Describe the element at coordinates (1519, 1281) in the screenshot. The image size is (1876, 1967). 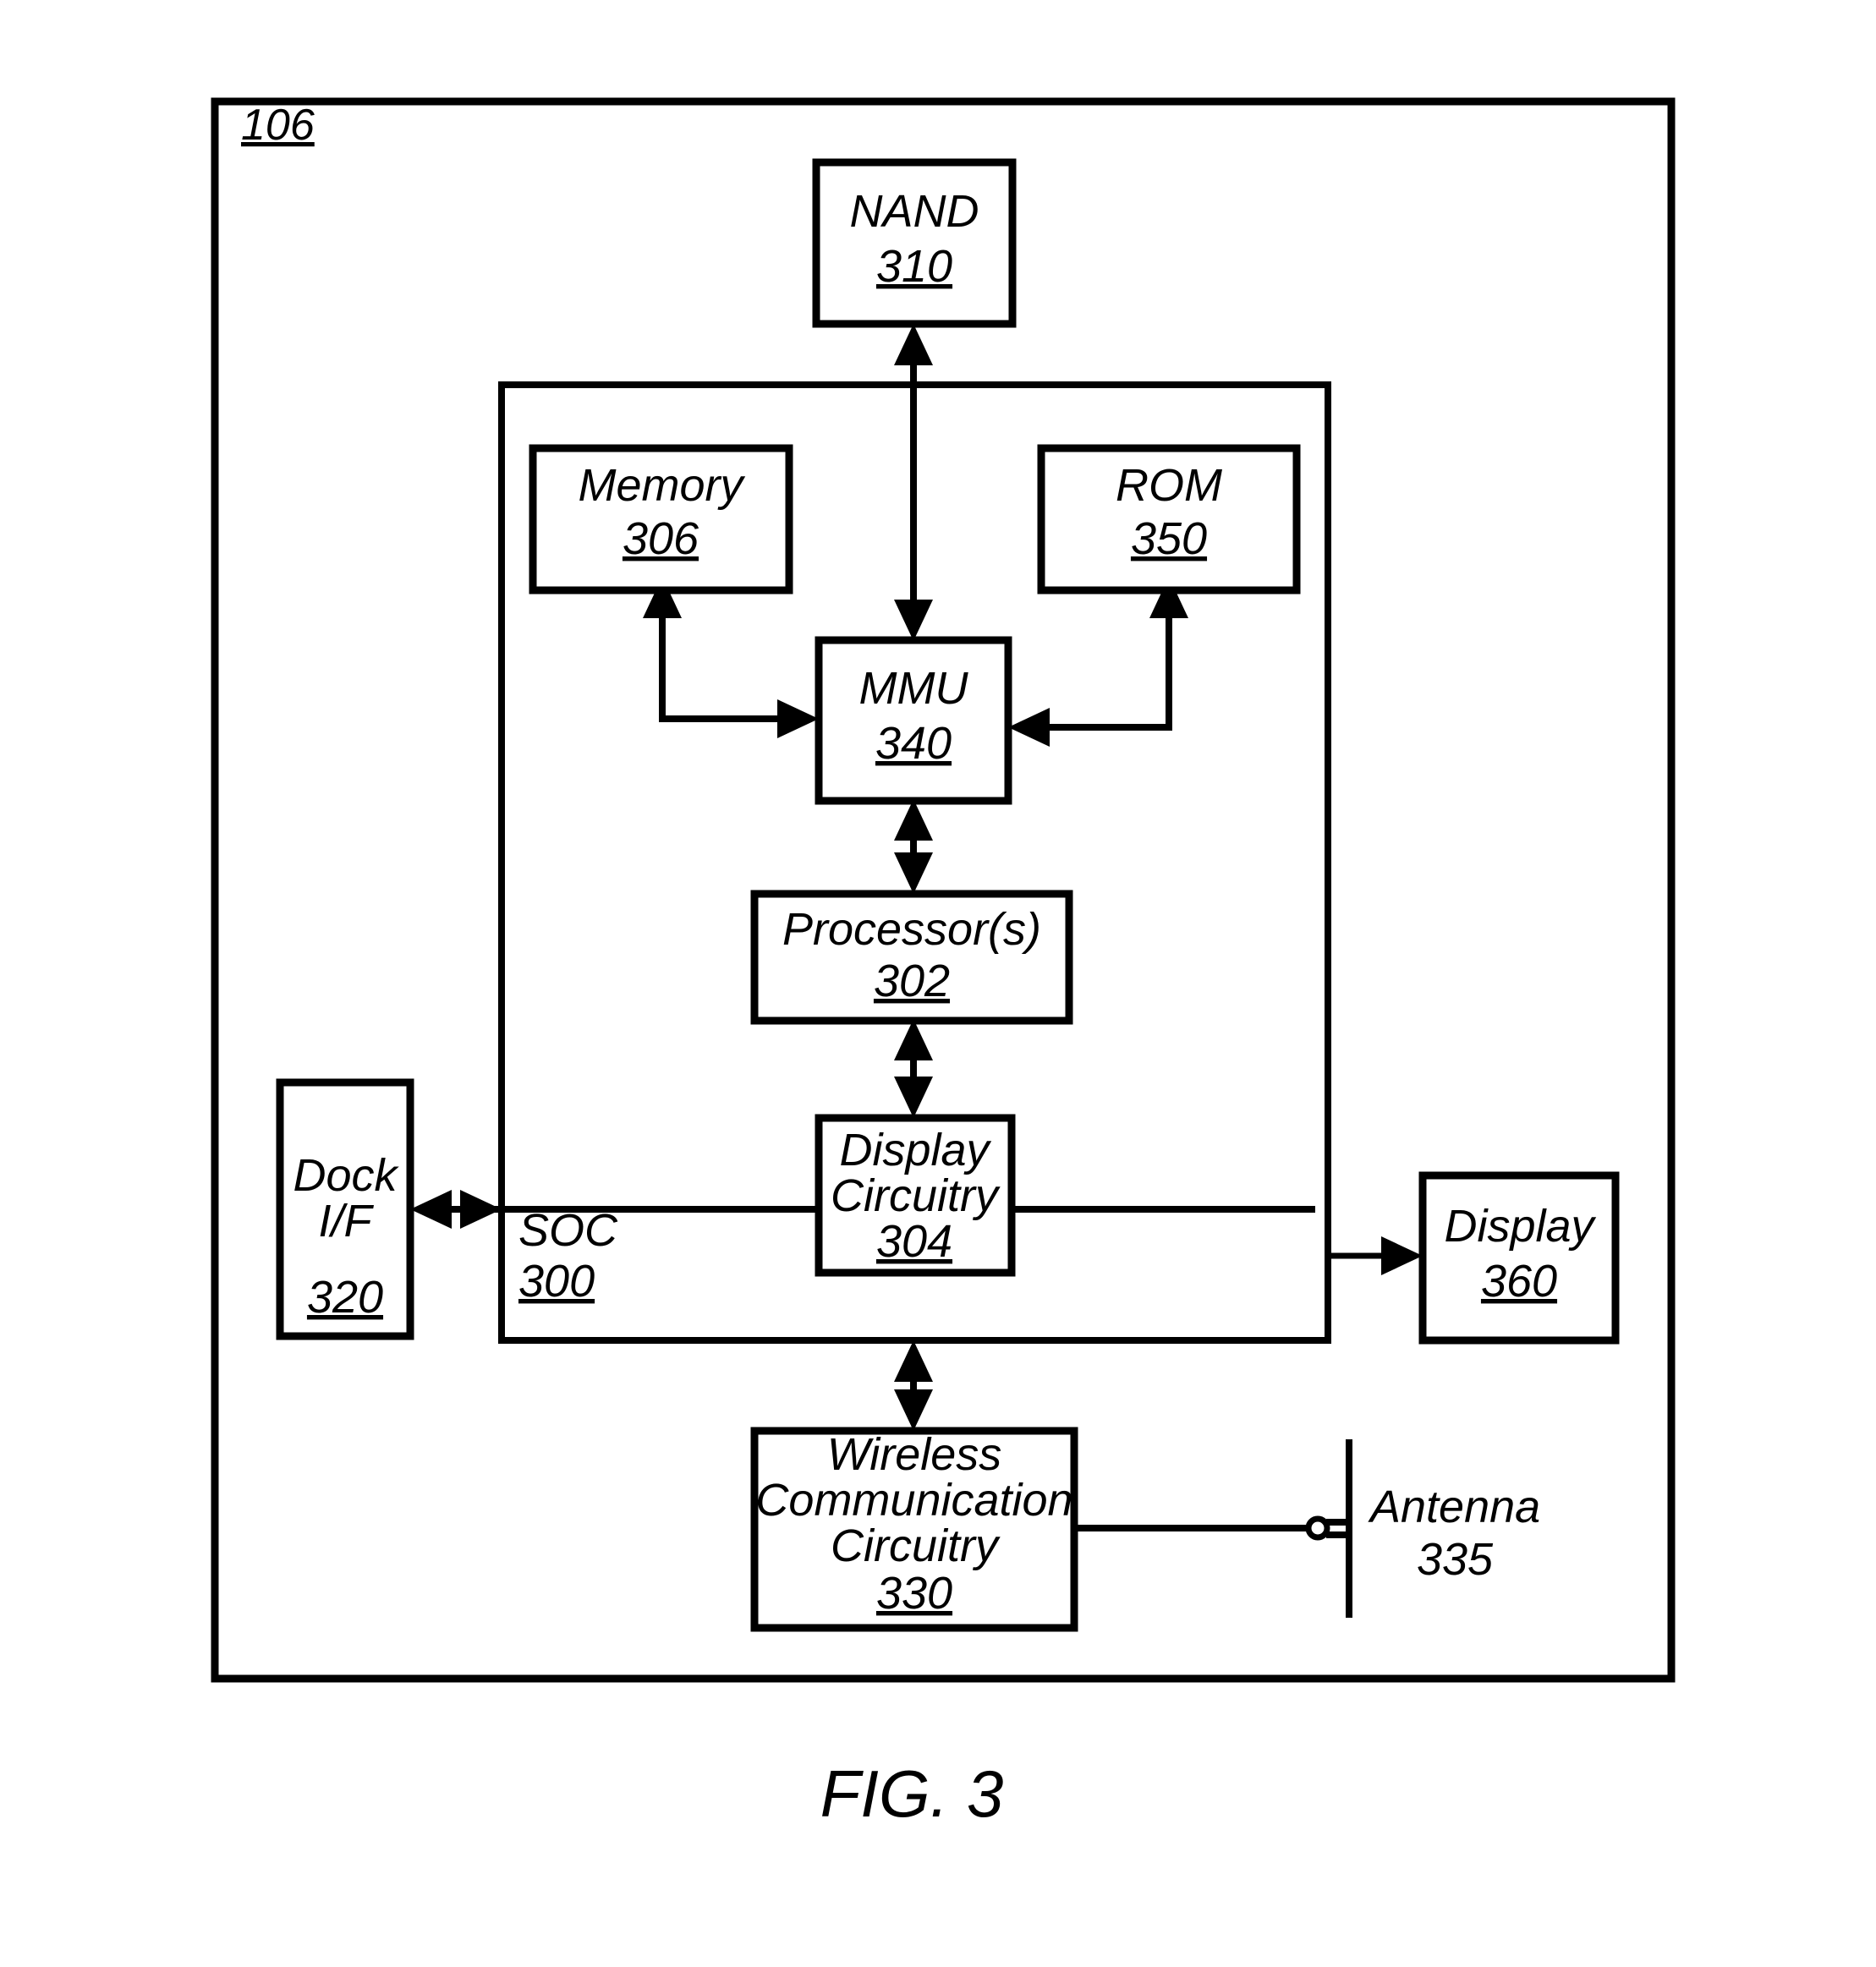
I see `block-display-ref: 360` at that location.